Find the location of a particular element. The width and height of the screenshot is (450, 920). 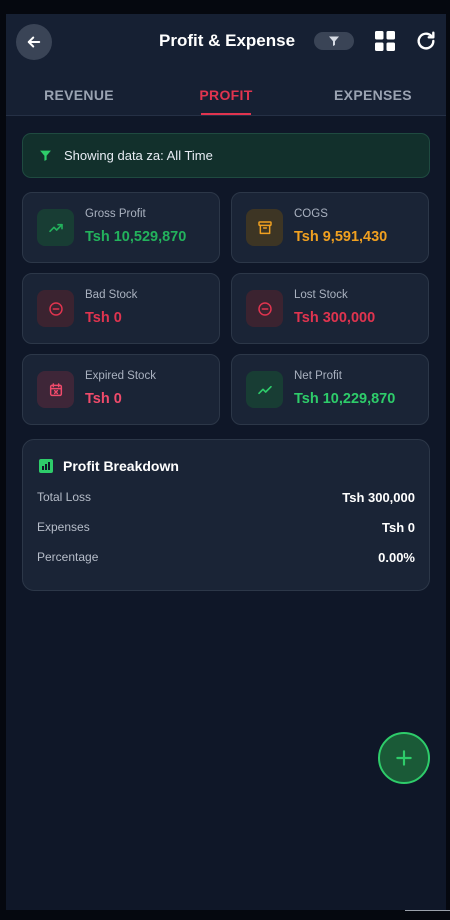

tab-revenue: REVENUE is located at coordinates (79, 95).